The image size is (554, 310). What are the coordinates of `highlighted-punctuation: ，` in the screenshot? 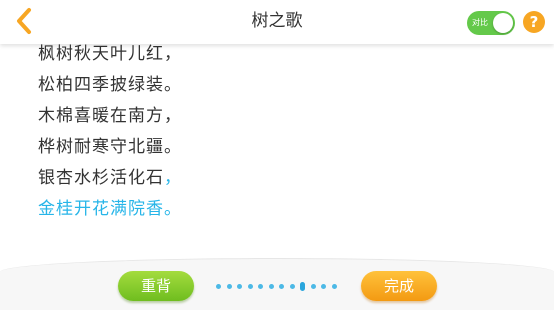 It's located at (173, 178).